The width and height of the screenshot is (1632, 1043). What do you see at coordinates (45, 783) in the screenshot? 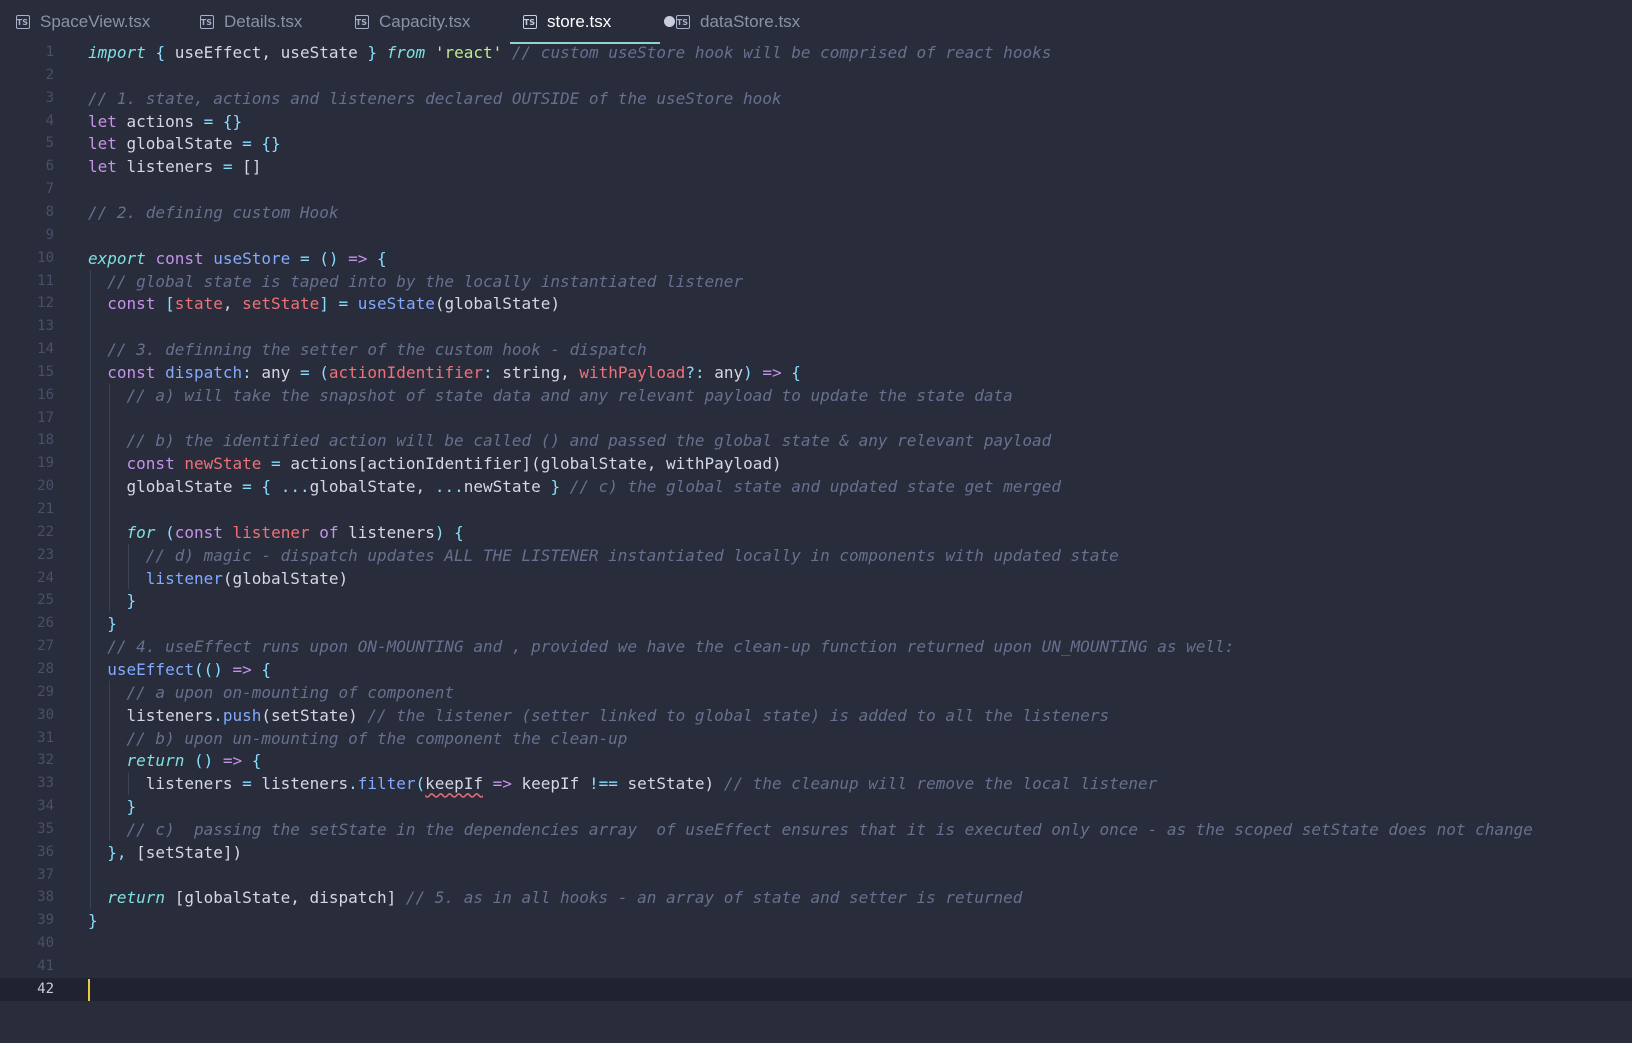
I see `line-number: 33` at bounding box center [45, 783].